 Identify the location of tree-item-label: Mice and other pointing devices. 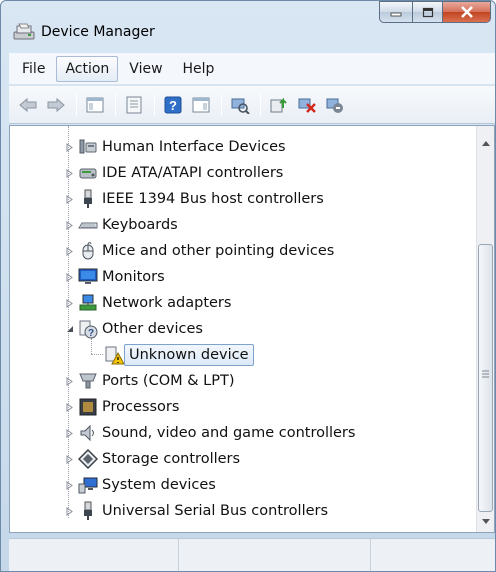
(218, 251).